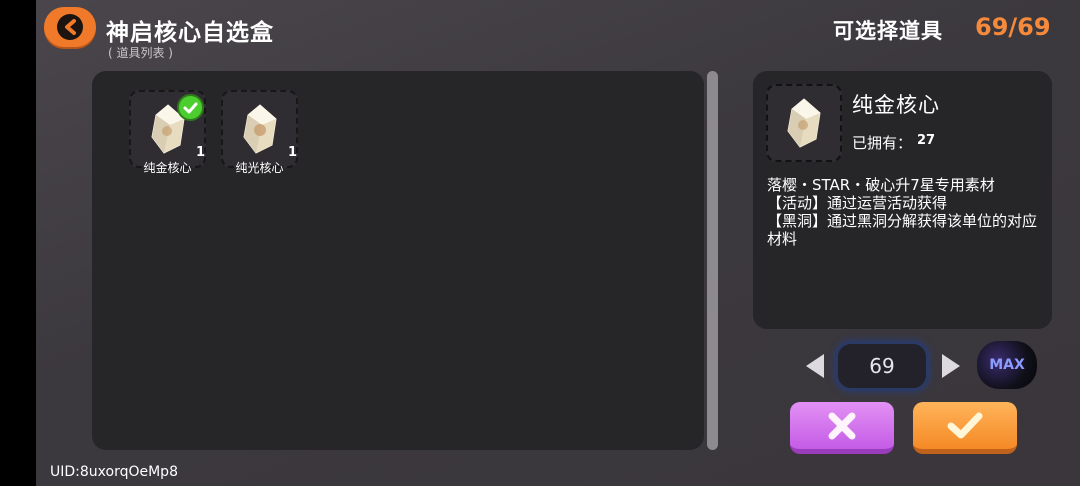 The height and width of the screenshot is (486, 1080). What do you see at coordinates (888, 31) in the screenshot?
I see `selectable-count-label: 可选择道具` at bounding box center [888, 31].